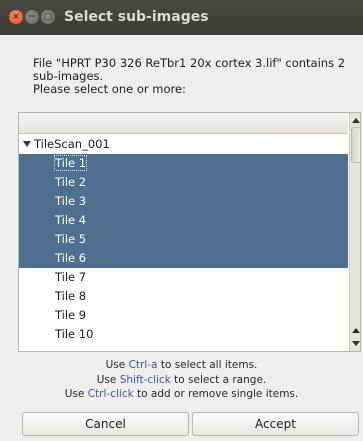 This screenshot has height=441, width=363. I want to click on tree-item-label: Tile 5, so click(71, 239).